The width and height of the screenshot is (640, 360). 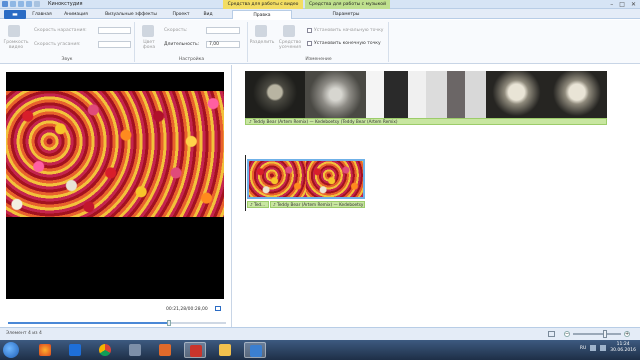 I want to click on set-end-icon, so click(x=309, y=43).